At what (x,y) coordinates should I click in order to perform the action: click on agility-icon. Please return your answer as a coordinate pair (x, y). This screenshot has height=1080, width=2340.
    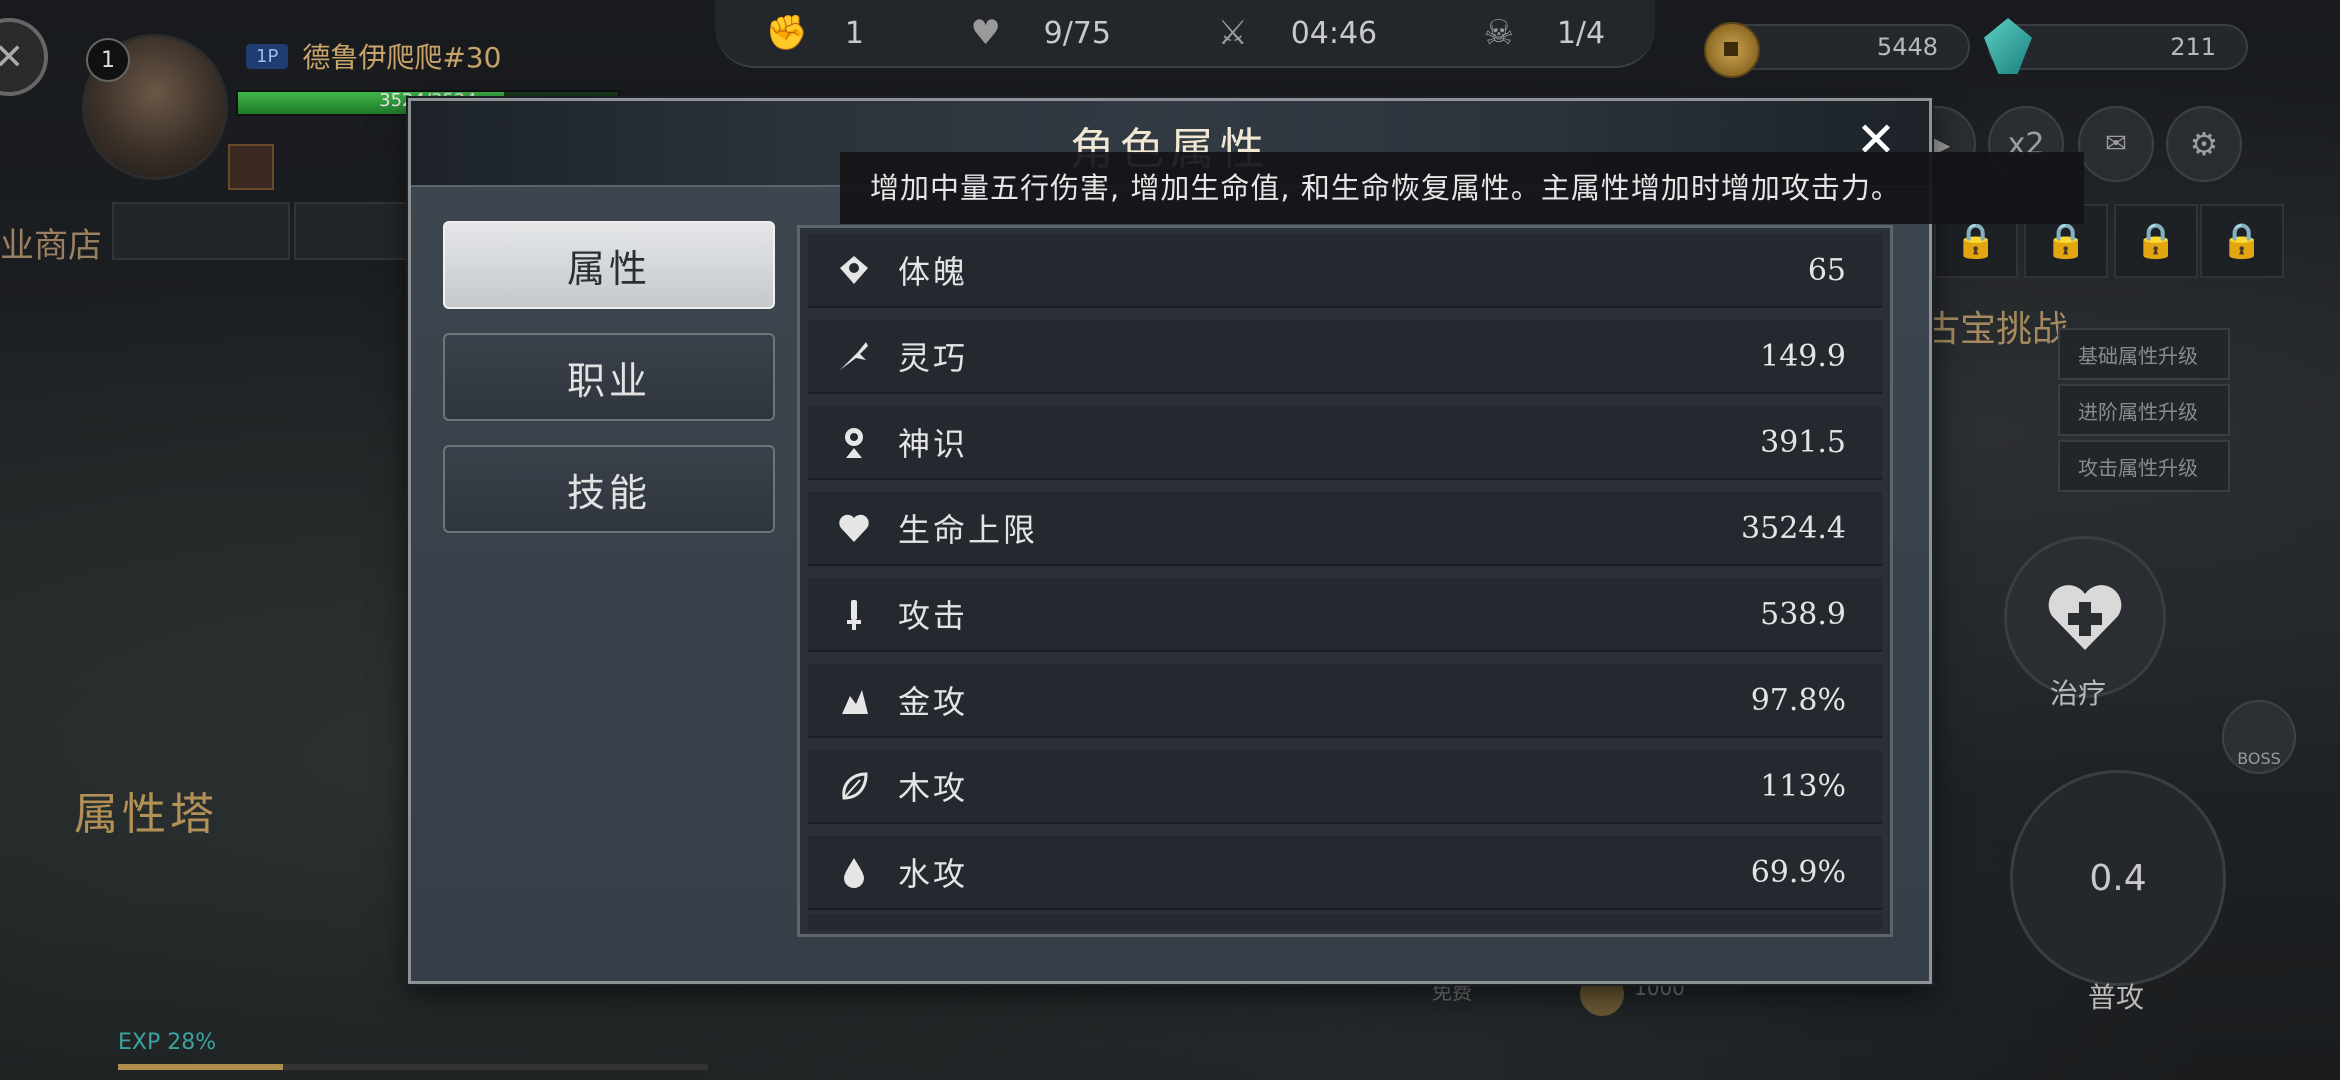
    Looking at the image, I should click on (854, 356).